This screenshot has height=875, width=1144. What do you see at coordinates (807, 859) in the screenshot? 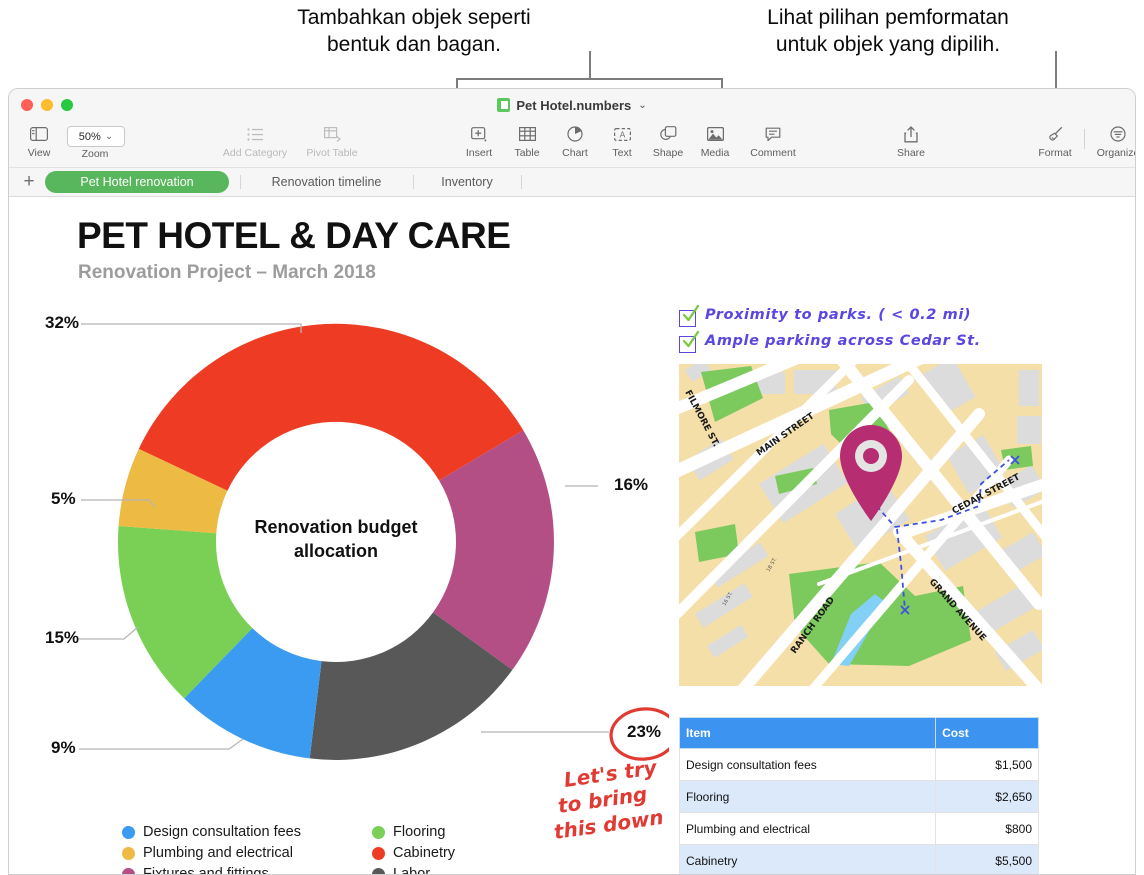
I see `cell-item: Cabinetry` at bounding box center [807, 859].